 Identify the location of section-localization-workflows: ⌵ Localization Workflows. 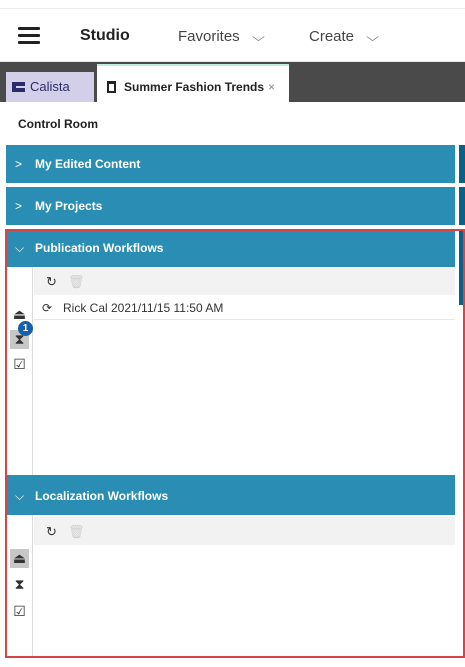
(230, 495).